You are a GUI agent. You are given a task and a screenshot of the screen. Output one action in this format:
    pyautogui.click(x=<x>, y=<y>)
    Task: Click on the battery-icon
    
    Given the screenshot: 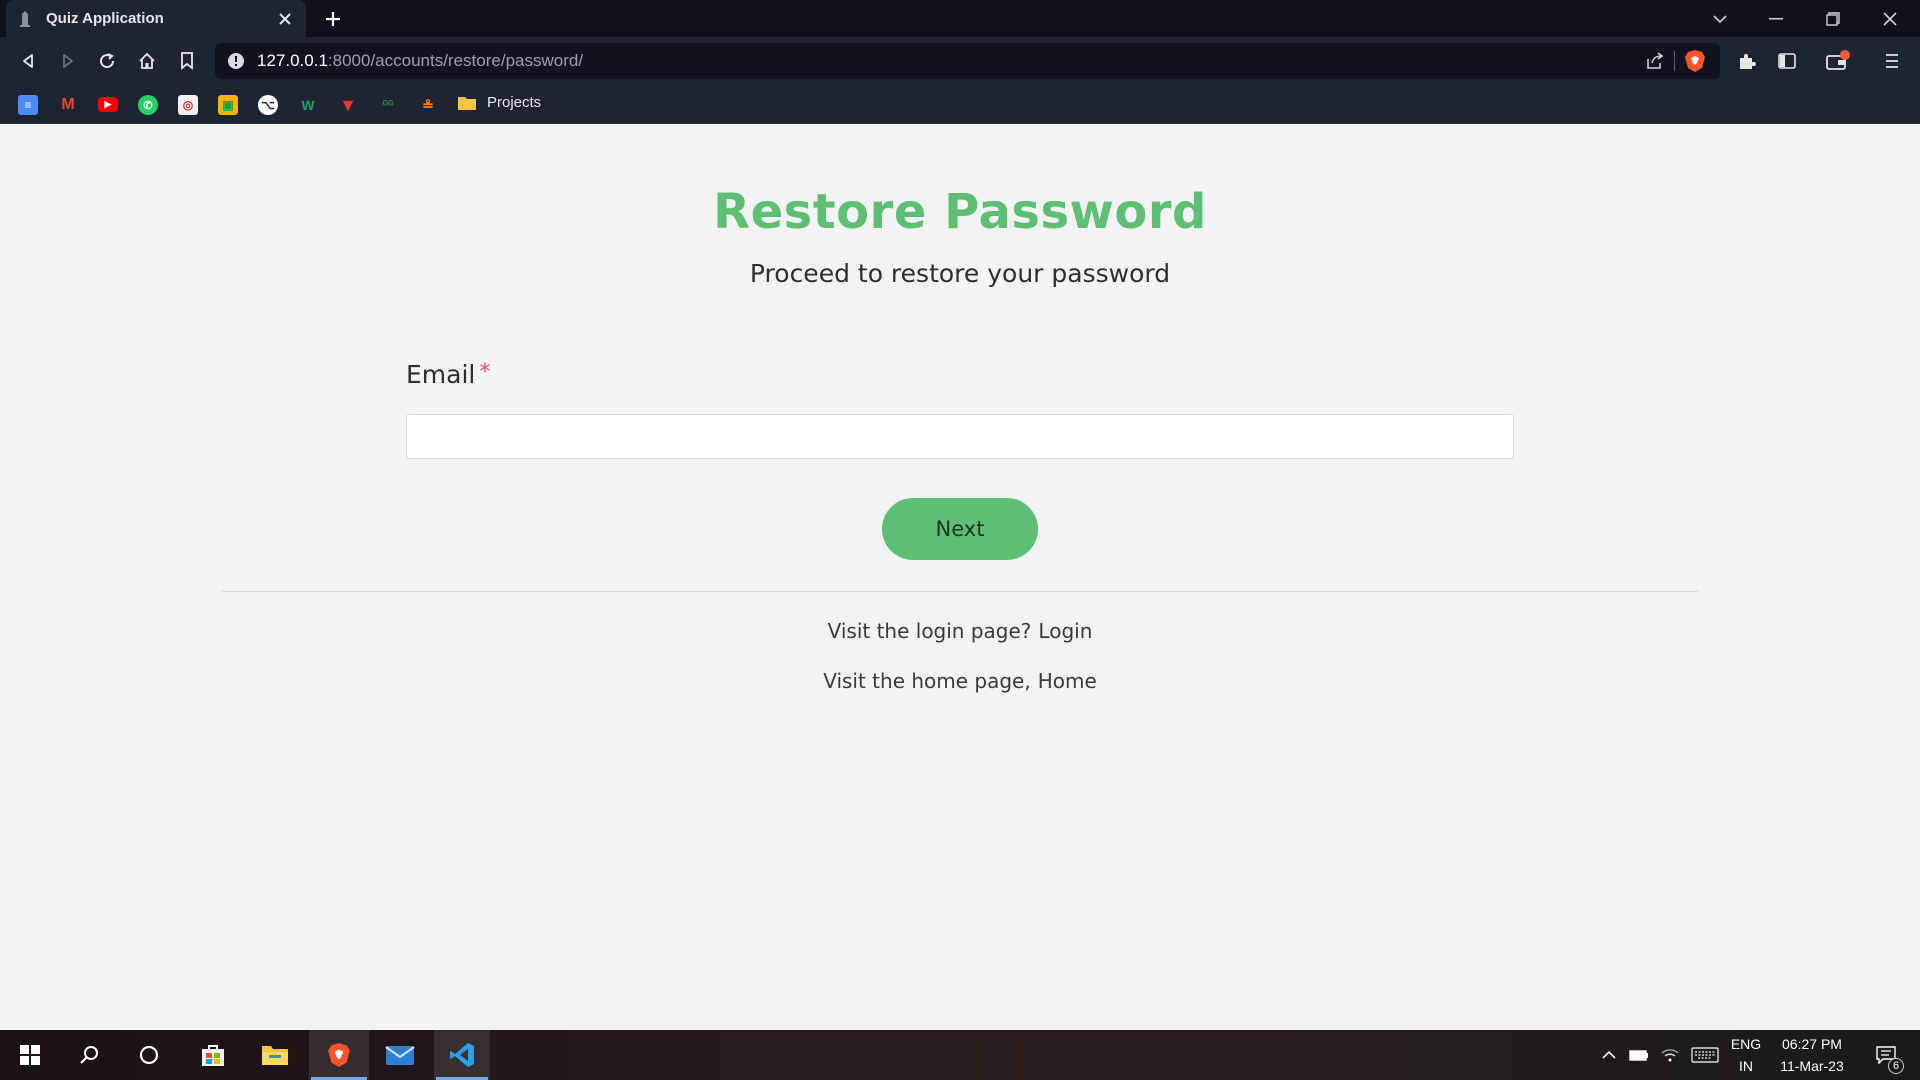 What is the action you would take?
    pyautogui.click(x=1639, y=1055)
    